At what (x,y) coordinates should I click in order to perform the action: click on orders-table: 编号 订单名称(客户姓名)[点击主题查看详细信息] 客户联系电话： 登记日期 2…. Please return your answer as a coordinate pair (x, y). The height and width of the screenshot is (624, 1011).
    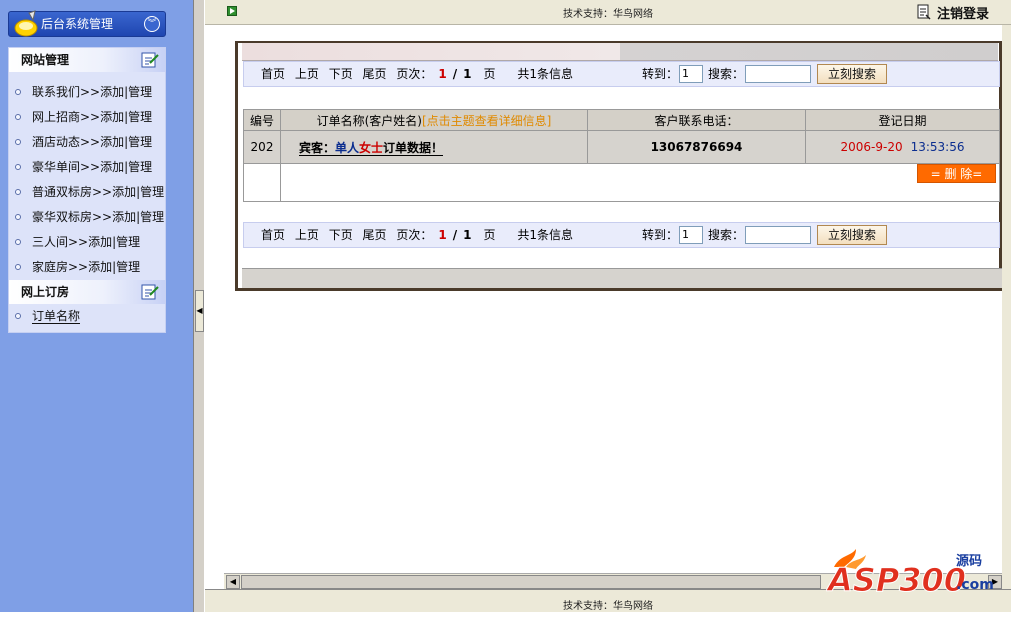
    Looking at the image, I should click on (621, 155).